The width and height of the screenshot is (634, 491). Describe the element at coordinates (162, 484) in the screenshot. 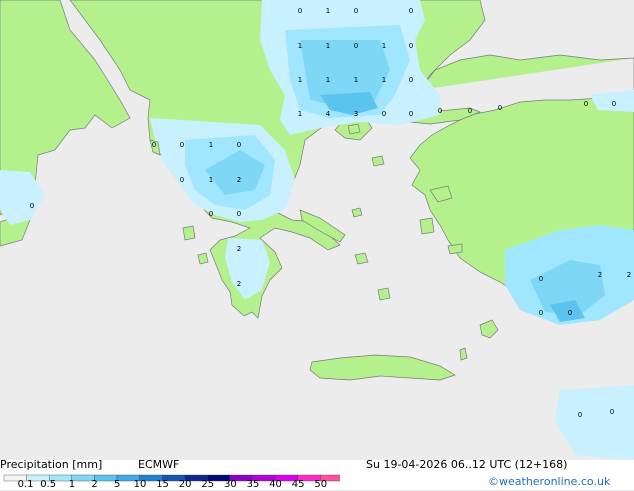

I see `legend-tick-label: 15` at that location.